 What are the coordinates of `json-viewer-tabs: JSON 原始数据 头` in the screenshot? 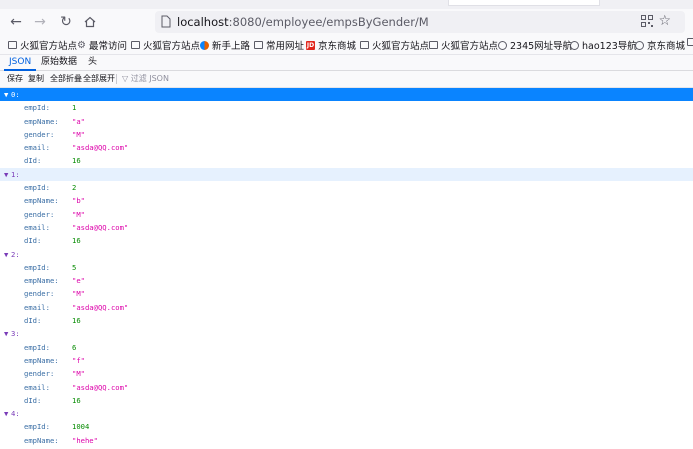 It's located at (346, 63).